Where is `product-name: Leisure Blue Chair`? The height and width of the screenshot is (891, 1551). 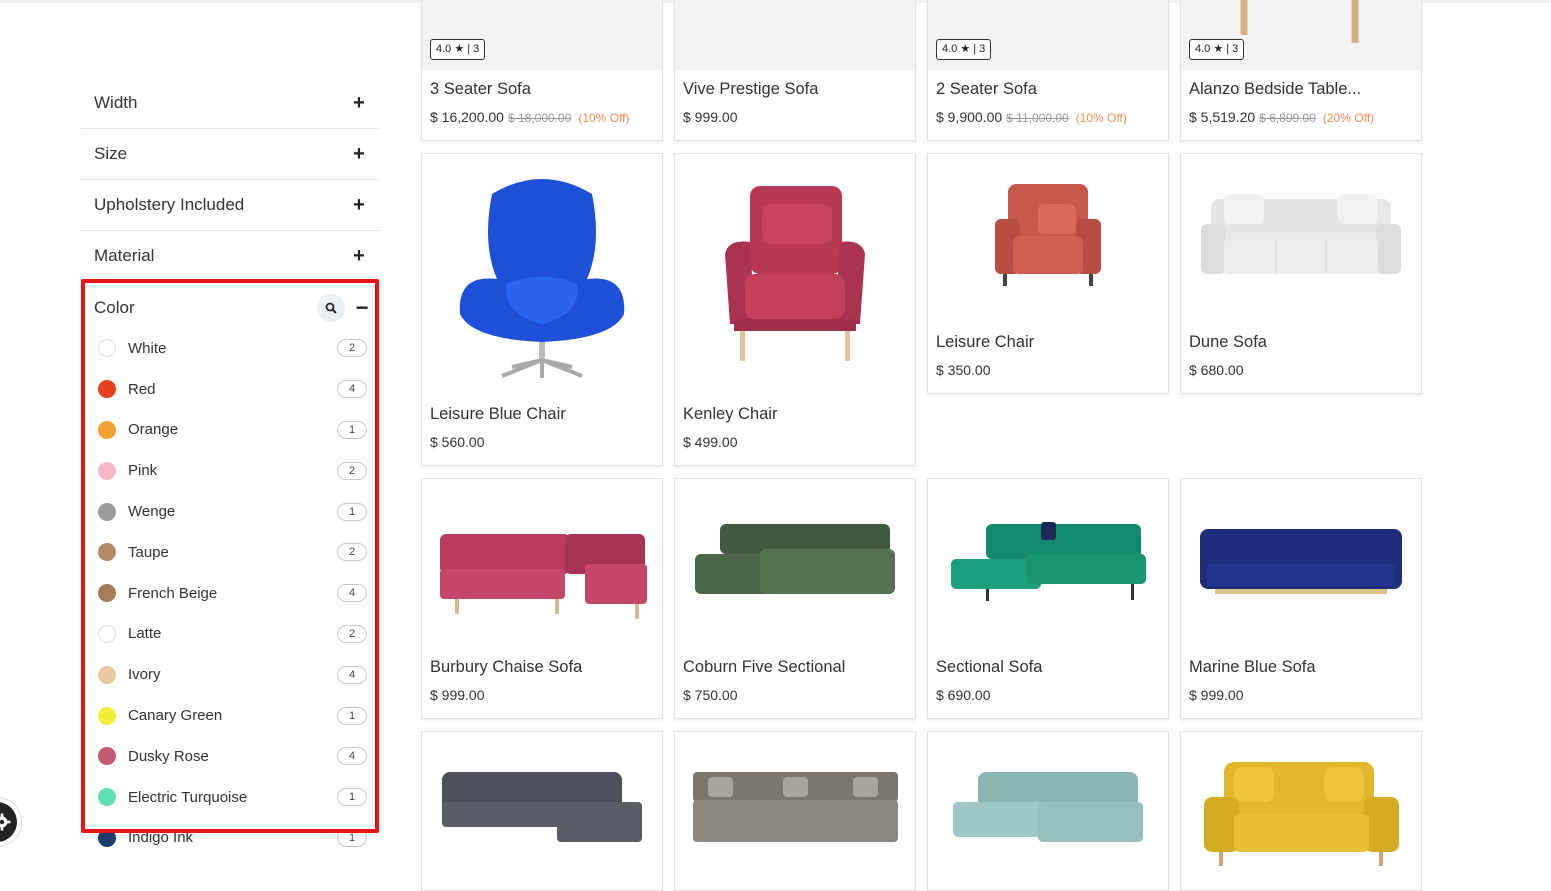 product-name: Leisure Blue Chair is located at coordinates (498, 414).